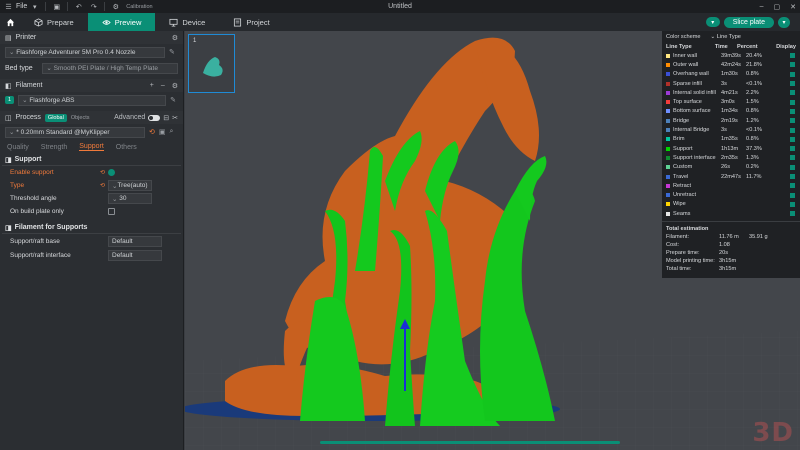 The image size is (800, 450). I want to click on on-build-plate-checkbox, so click(111, 211).